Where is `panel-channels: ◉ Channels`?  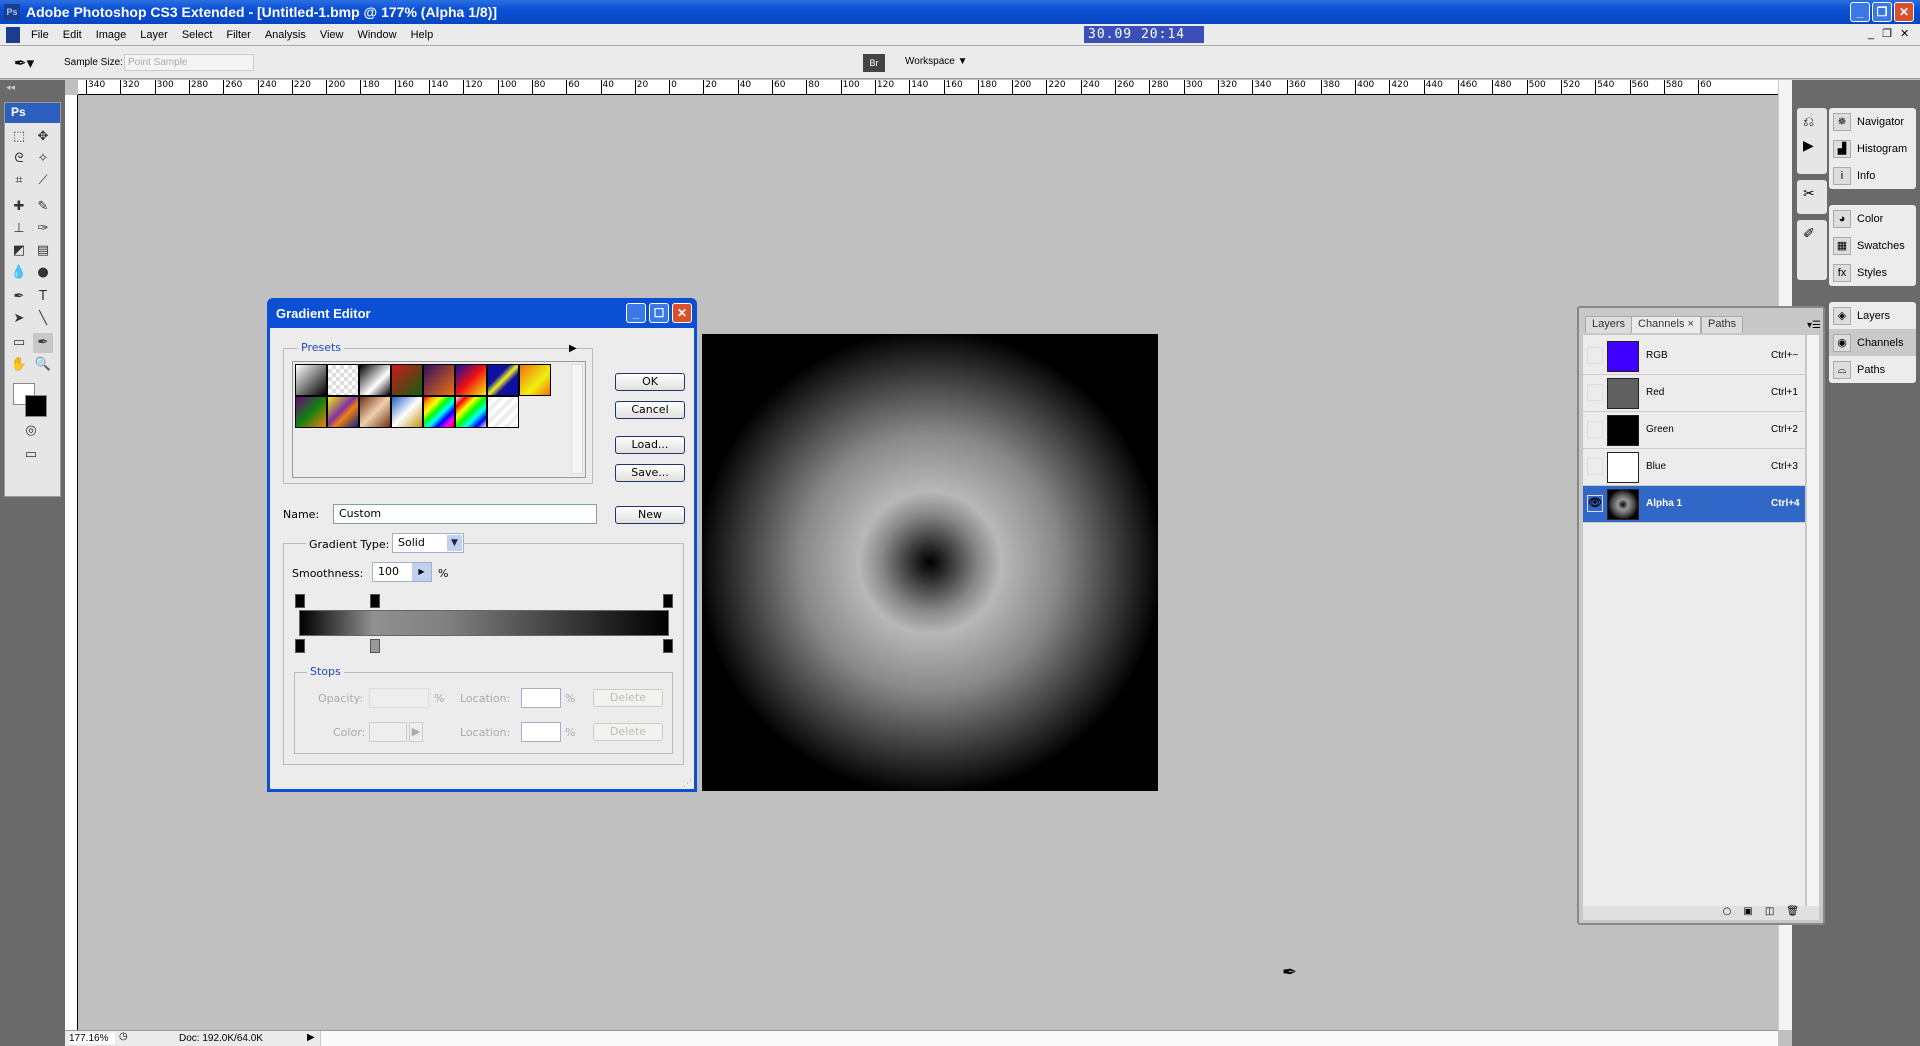 panel-channels: ◉ Channels is located at coordinates (1872, 342).